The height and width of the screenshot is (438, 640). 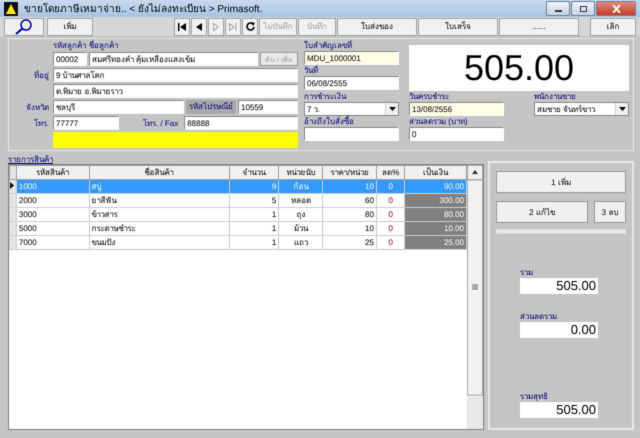 I want to click on input-field: MDU_1000001, so click(x=351, y=58).